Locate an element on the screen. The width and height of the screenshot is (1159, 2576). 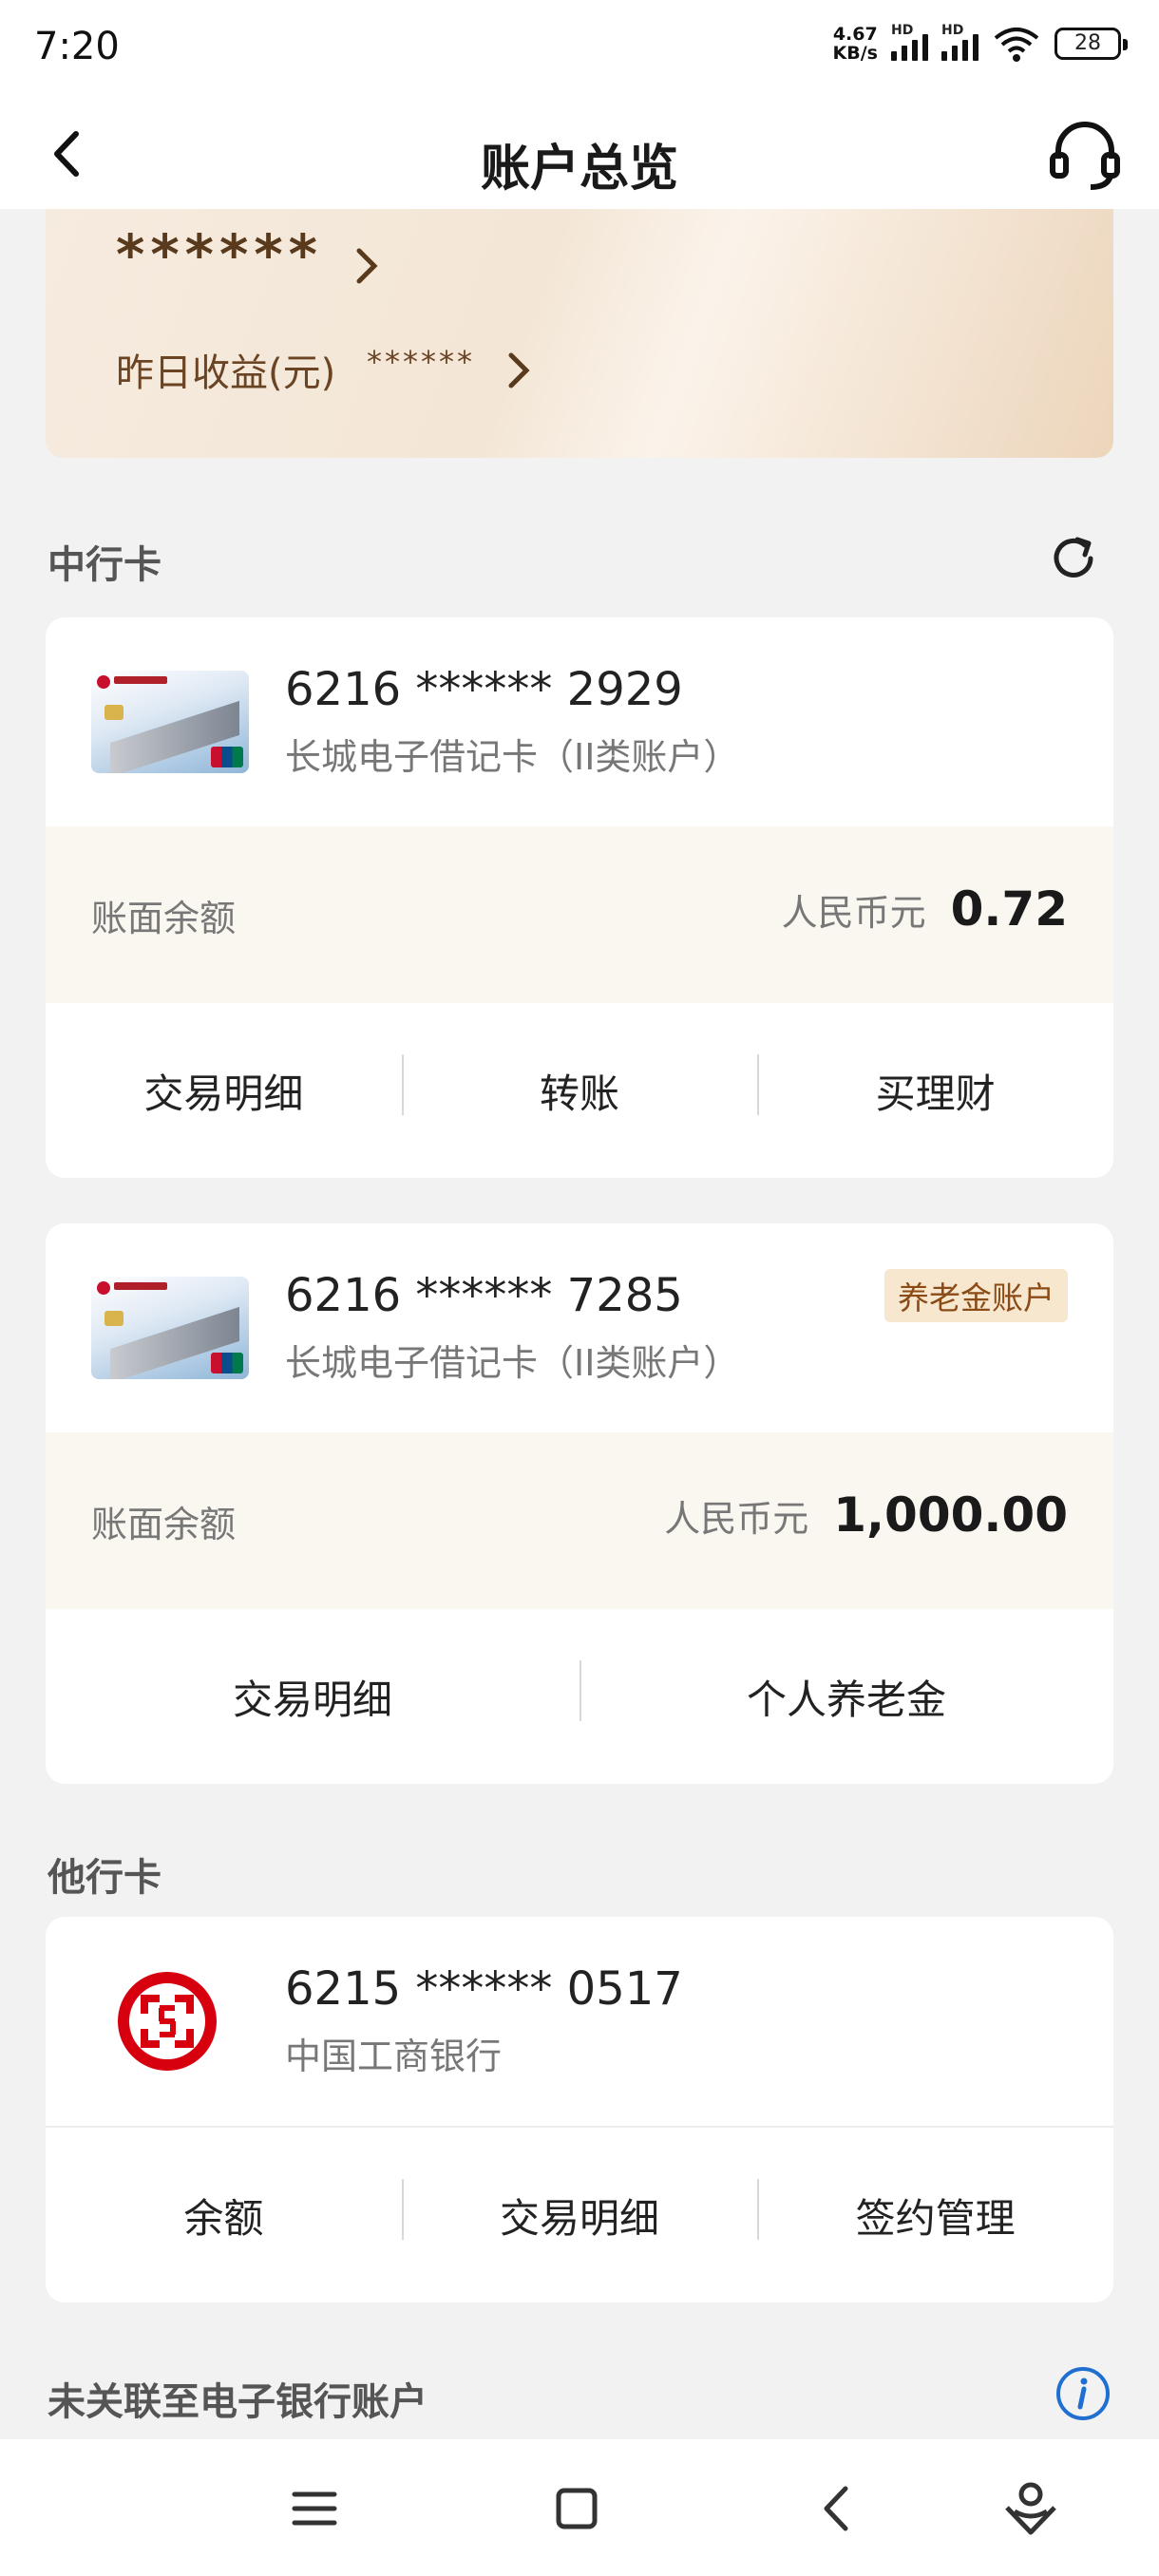
refresh-icon is located at coordinates (1073, 558).